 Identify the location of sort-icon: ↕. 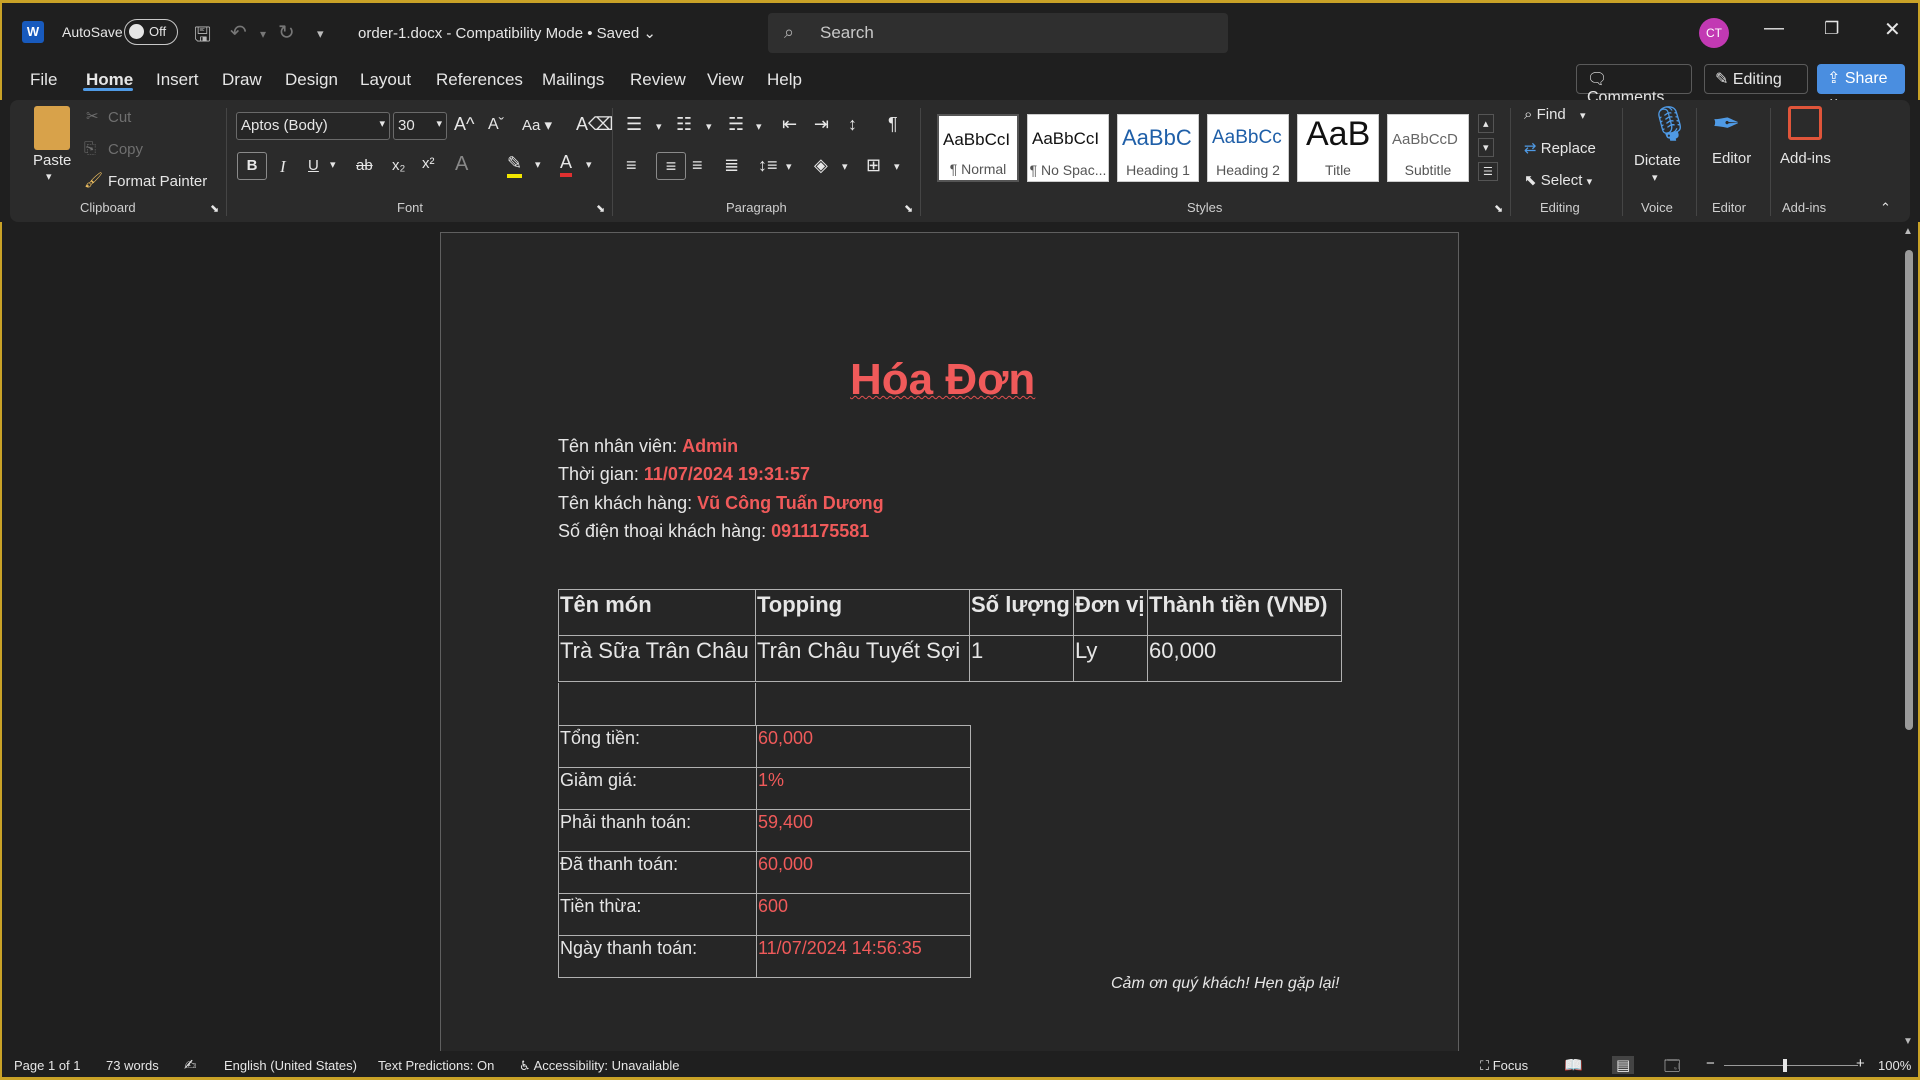
(852, 124).